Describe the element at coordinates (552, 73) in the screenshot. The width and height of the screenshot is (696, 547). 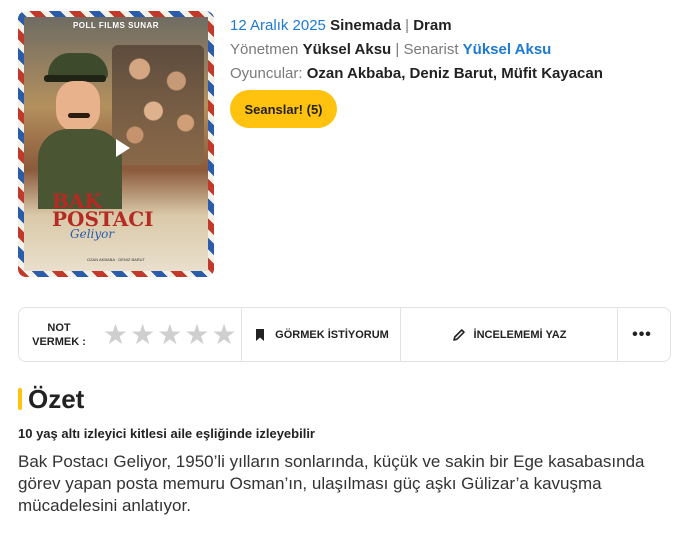
I see `cast-member: Müfit Kayacan` at that location.